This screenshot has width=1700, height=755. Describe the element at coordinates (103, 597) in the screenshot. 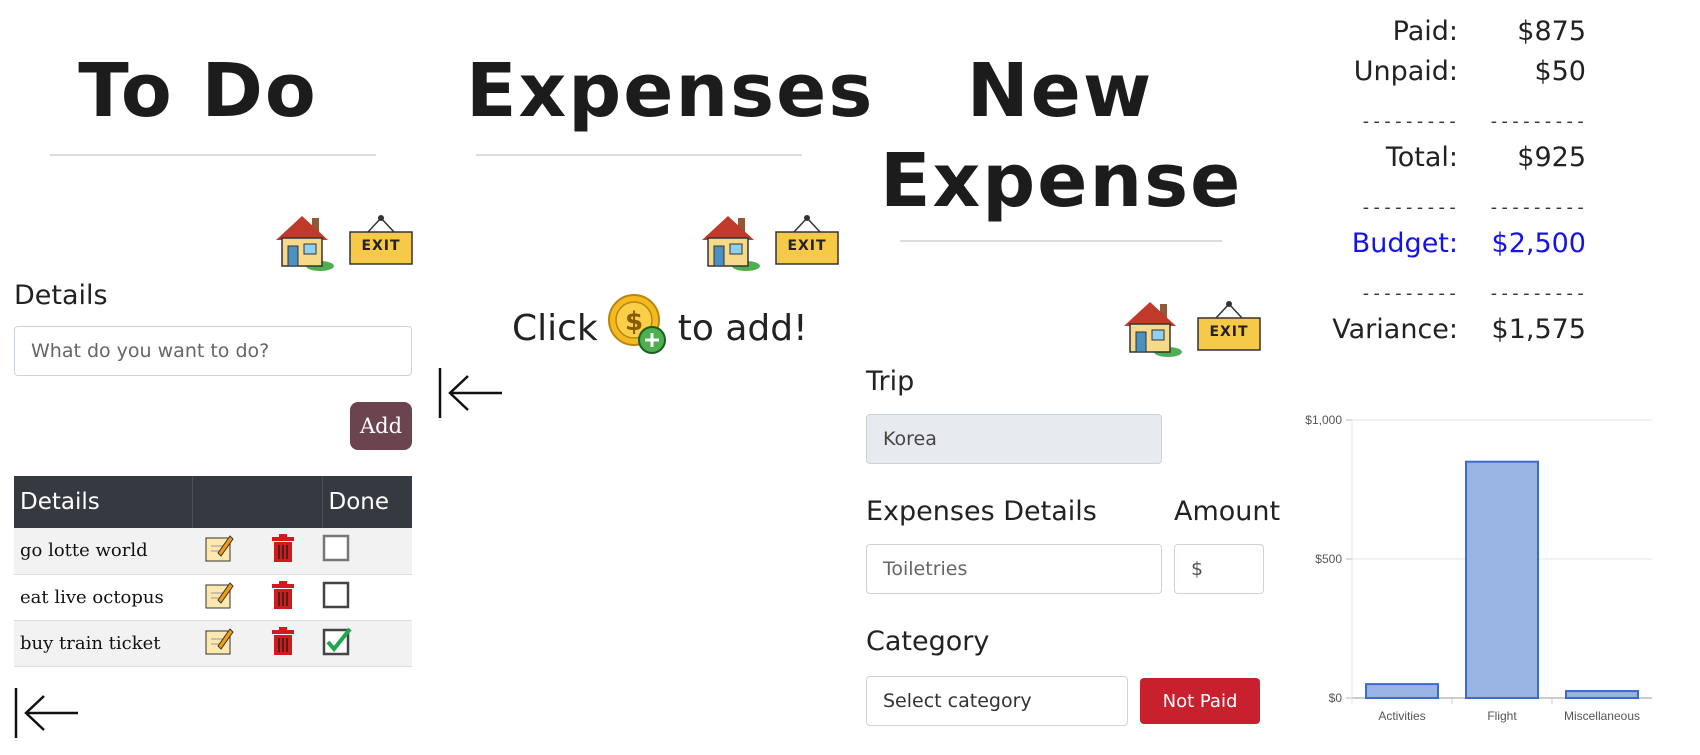

I see `todo-item-text: eat live octopus` at that location.